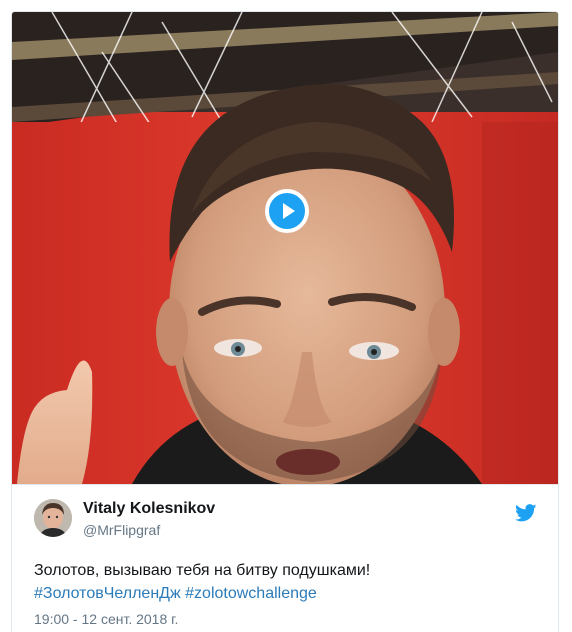  What do you see at coordinates (121, 530) in the screenshot?
I see `author-handle: @MrFlipgraf` at bounding box center [121, 530].